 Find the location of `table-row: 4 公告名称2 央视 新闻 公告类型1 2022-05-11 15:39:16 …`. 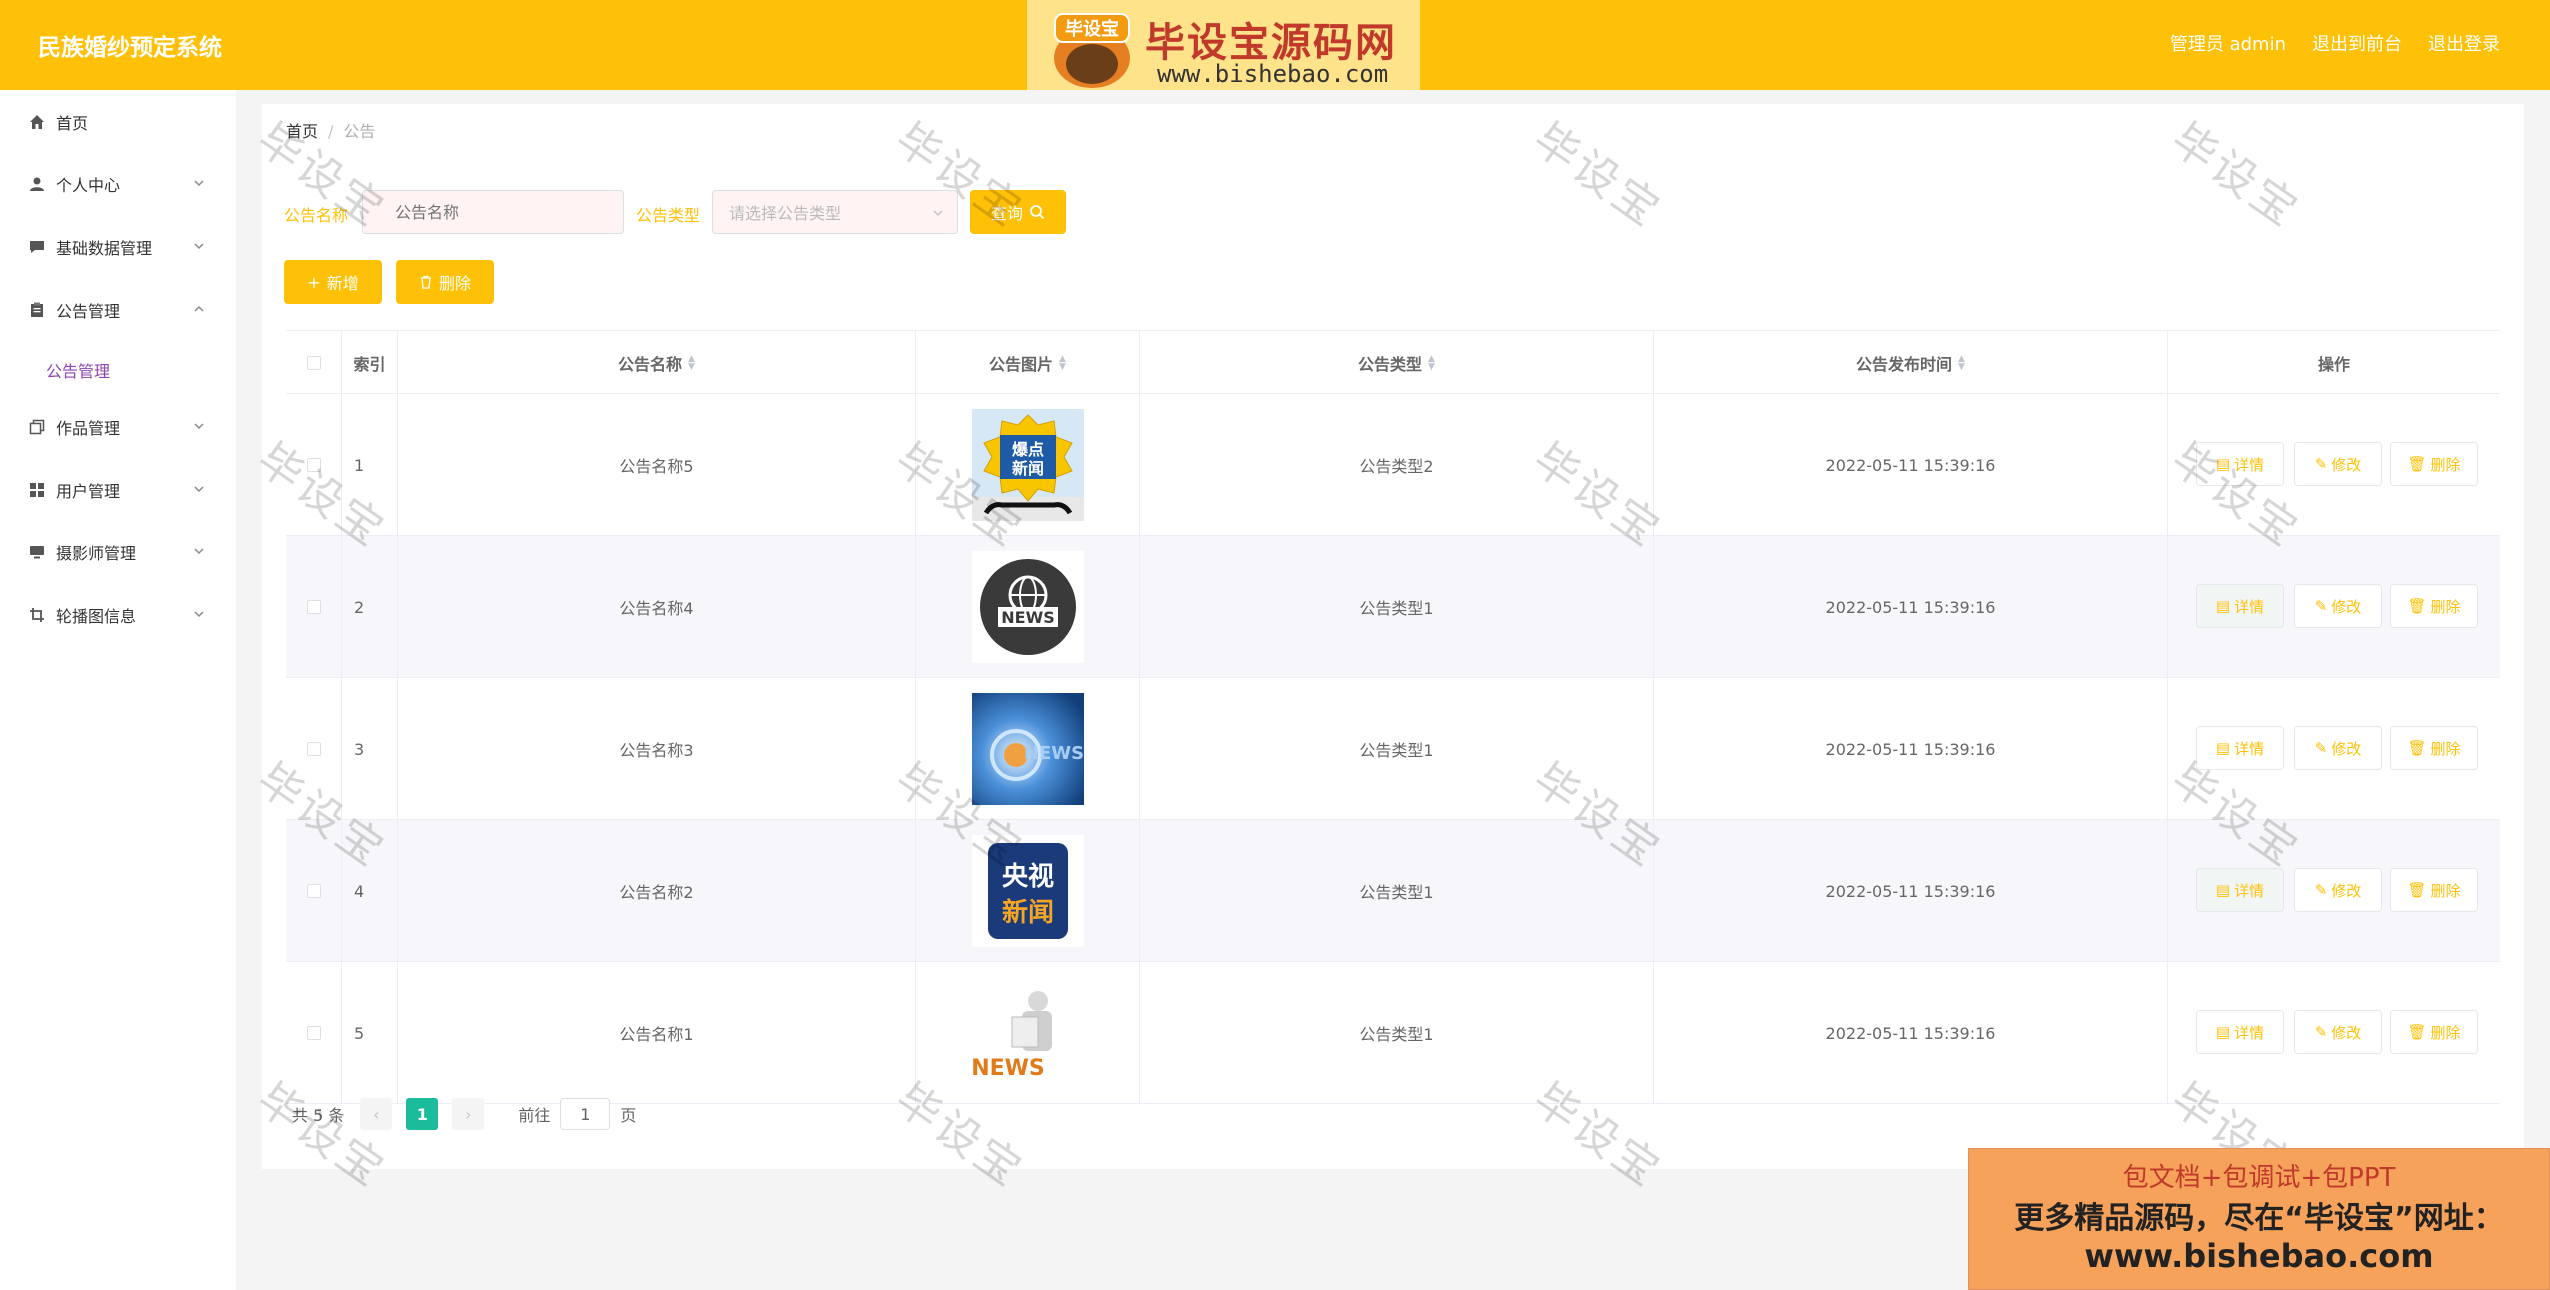

table-row: 4 公告名称2 央视 新闻 公告类型1 2022-05-11 15:39:16 … is located at coordinates (1393, 891).